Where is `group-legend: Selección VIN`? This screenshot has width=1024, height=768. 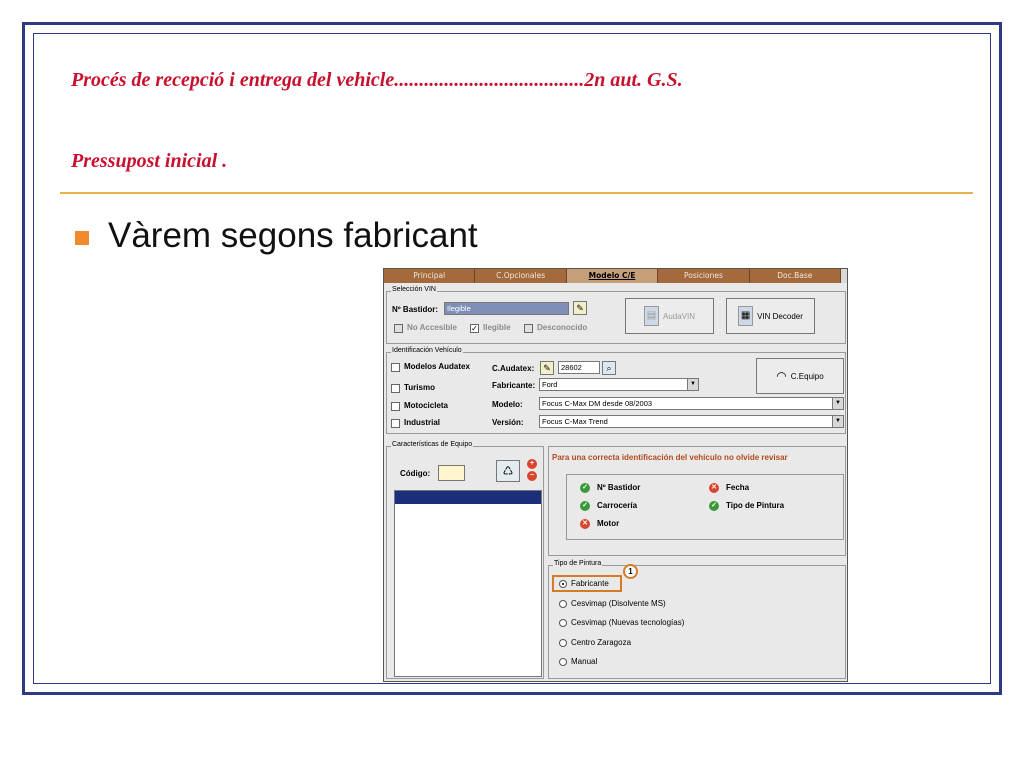
group-legend: Selección VIN is located at coordinates (414, 289).